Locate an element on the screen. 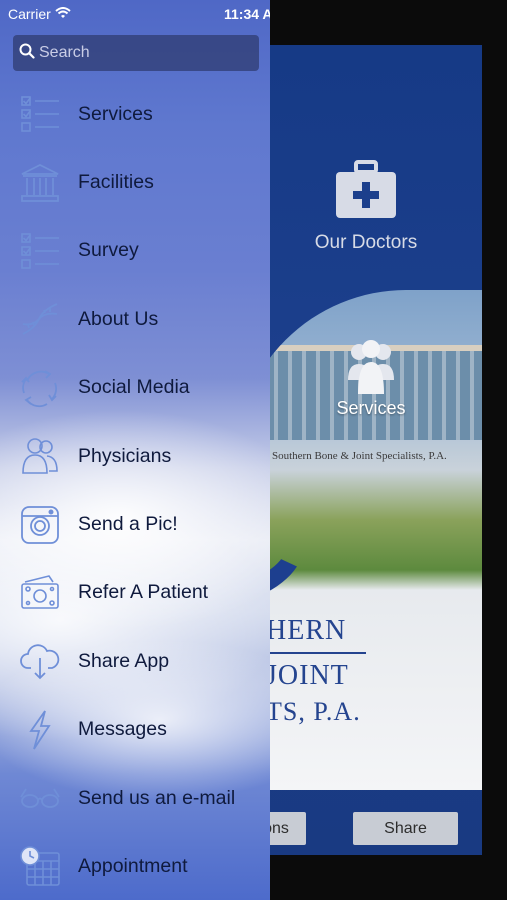 The height and width of the screenshot is (900, 507). logo-text-line2: JOINT is located at coordinates (307, 675).